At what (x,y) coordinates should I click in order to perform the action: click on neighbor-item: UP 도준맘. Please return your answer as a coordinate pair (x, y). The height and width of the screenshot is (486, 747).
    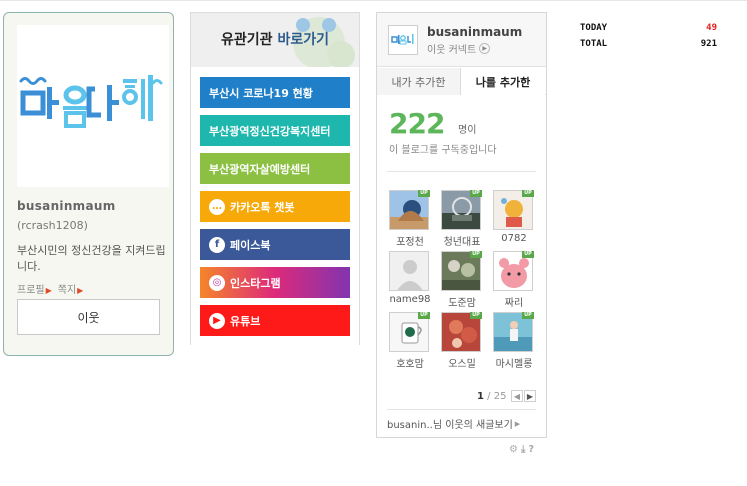
    Looking at the image, I should click on (462, 280).